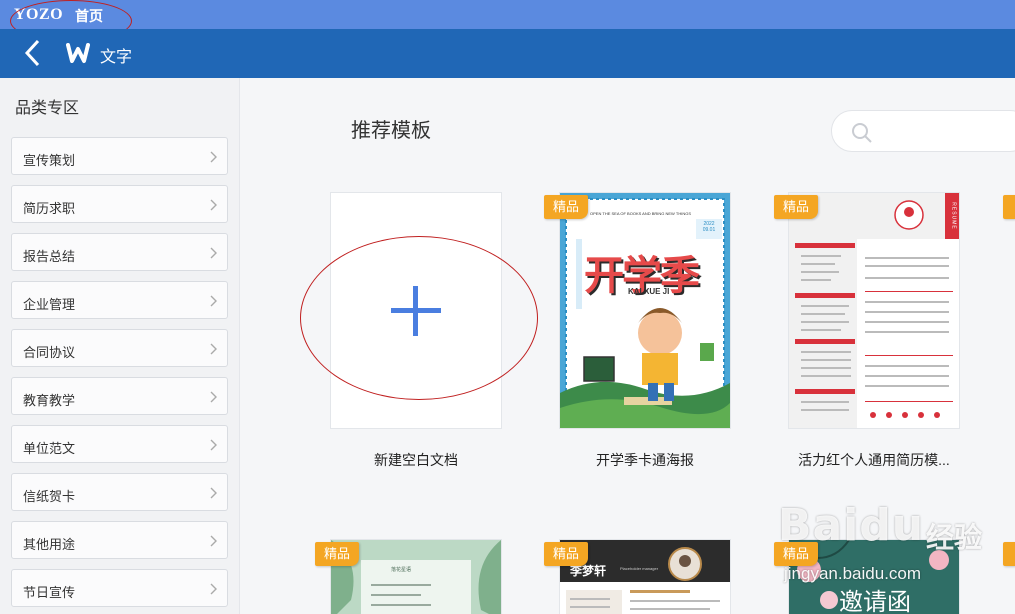  Describe the element at coordinates (709, 227) in the screenshot. I see `poster-date: 2022 09.01` at that location.